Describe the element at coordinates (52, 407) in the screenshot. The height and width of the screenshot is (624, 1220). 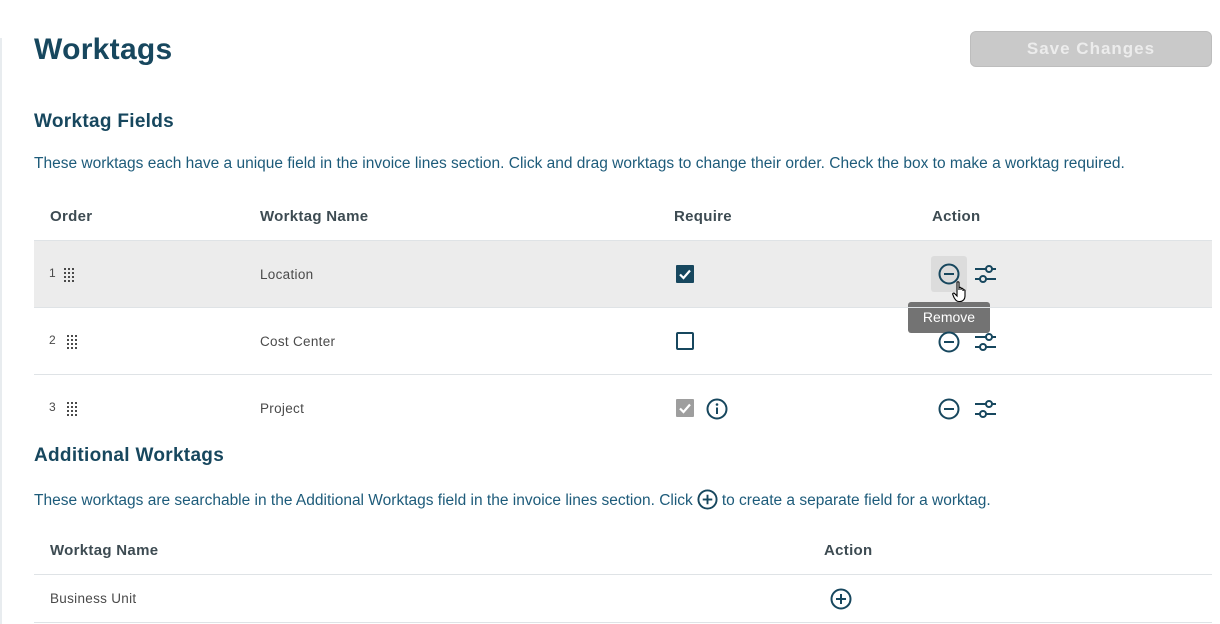
I see `order-number: 3` at that location.